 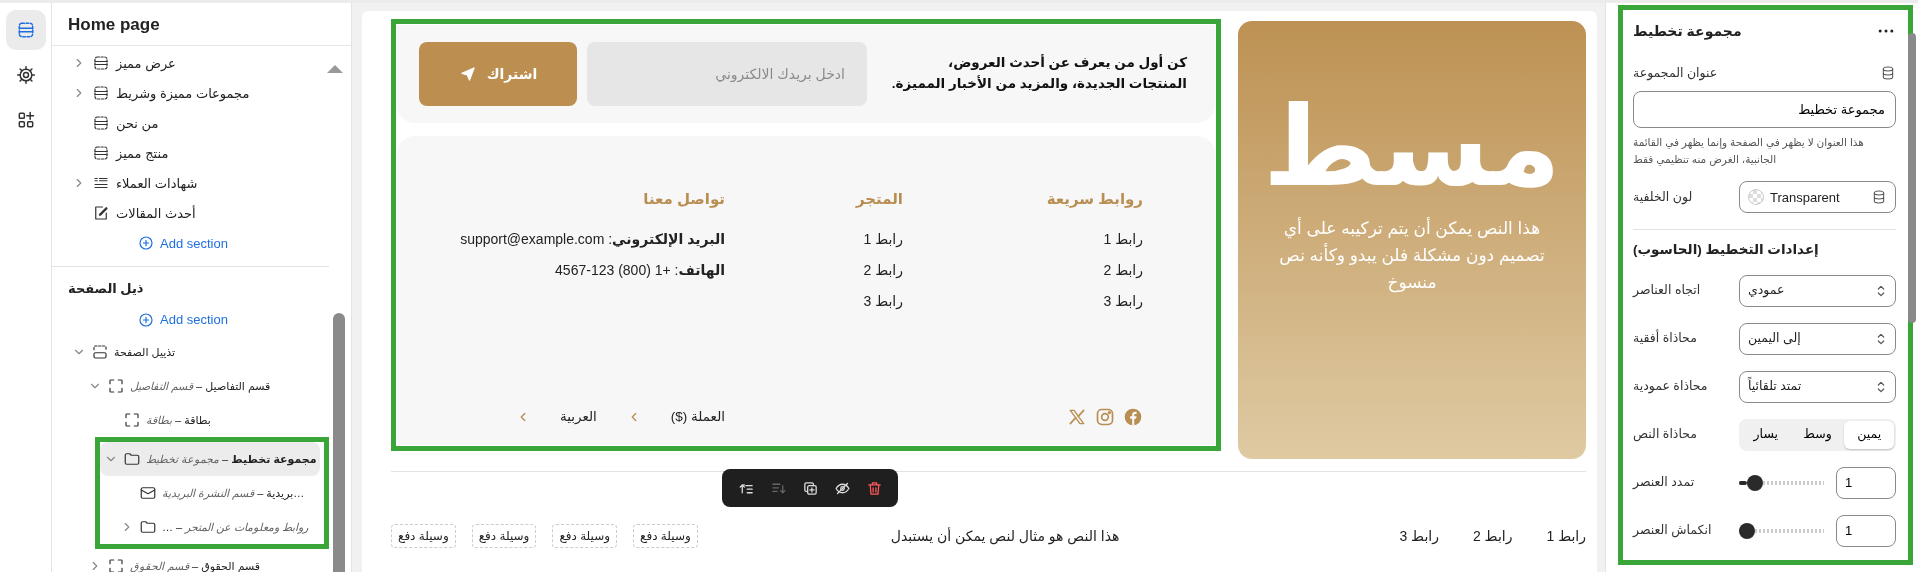 What do you see at coordinates (1766, 434) in the screenshot?
I see `segment-option: يسار` at bounding box center [1766, 434].